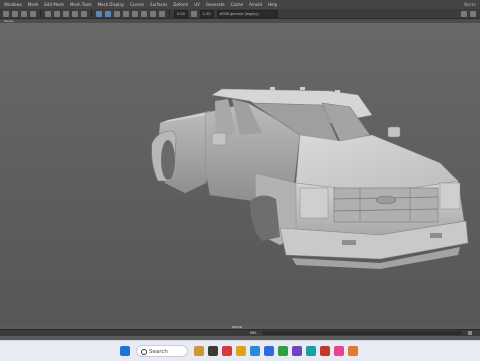 This screenshot has height=361, width=480. Describe the element at coordinates (162, 13) in the screenshot. I see `xray-icon` at that location.